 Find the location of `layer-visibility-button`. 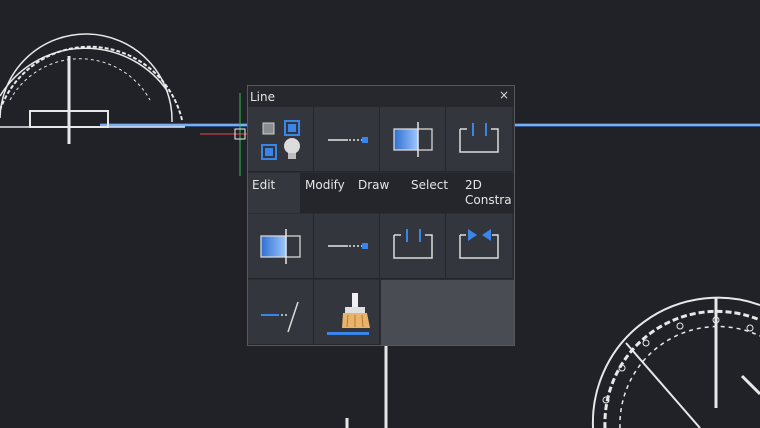

layer-visibility-button is located at coordinates (281, 139).